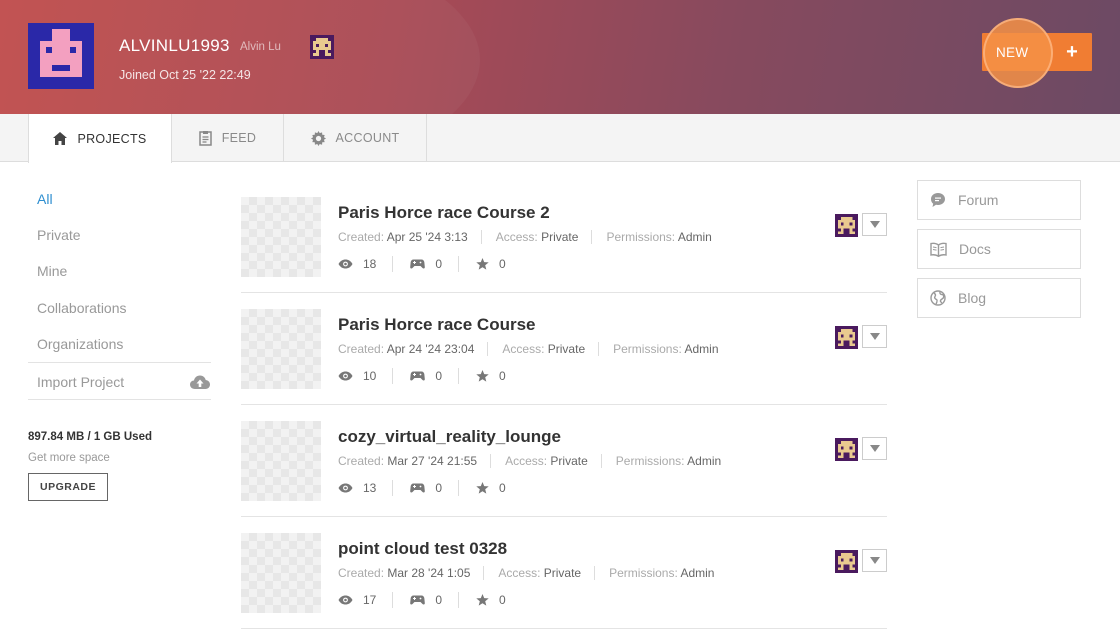 The height and width of the screenshot is (636, 1120). Describe the element at coordinates (432, 461) in the screenshot. I see `created-date: Mar 27 '24 21:55` at that location.